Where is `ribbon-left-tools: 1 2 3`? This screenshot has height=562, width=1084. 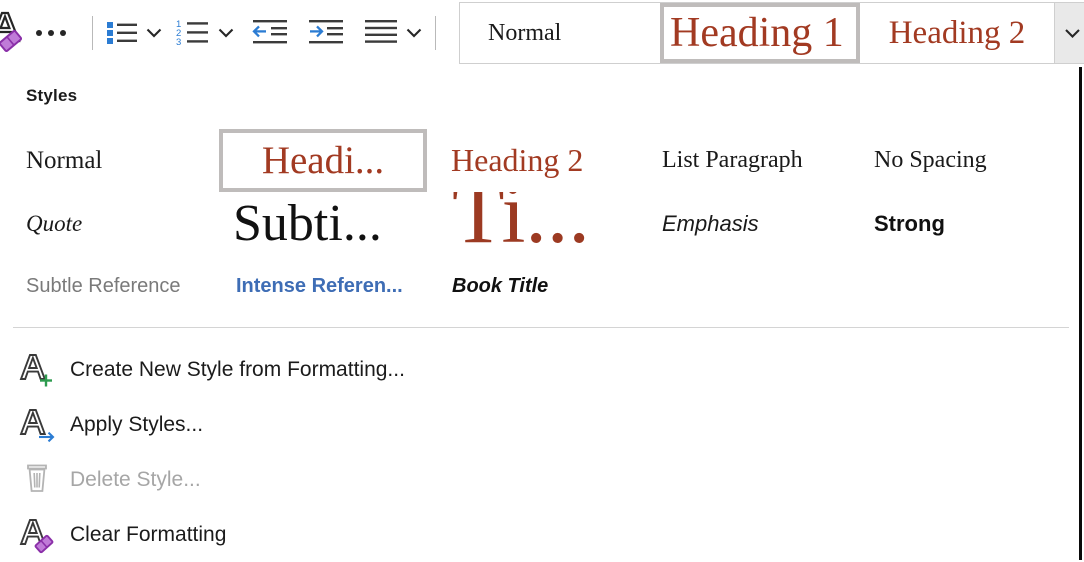 ribbon-left-tools: 1 2 3 is located at coordinates (223, 33).